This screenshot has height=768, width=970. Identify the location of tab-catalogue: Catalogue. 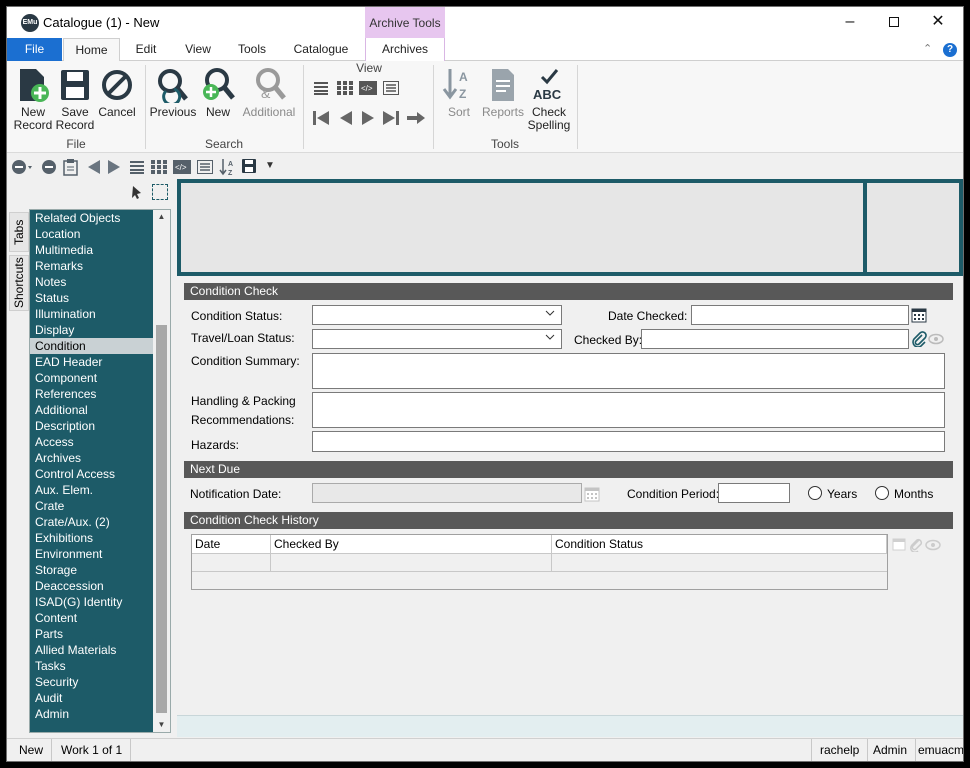
(321, 49).